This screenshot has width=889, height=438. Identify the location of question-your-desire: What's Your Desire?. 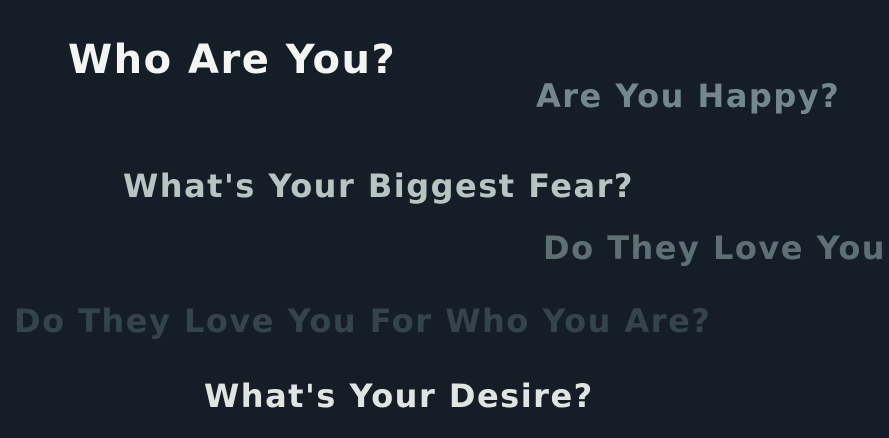
(399, 396).